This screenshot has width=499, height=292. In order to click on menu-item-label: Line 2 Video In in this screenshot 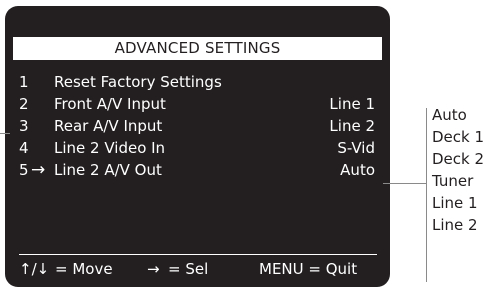, I will do `click(110, 148)`.